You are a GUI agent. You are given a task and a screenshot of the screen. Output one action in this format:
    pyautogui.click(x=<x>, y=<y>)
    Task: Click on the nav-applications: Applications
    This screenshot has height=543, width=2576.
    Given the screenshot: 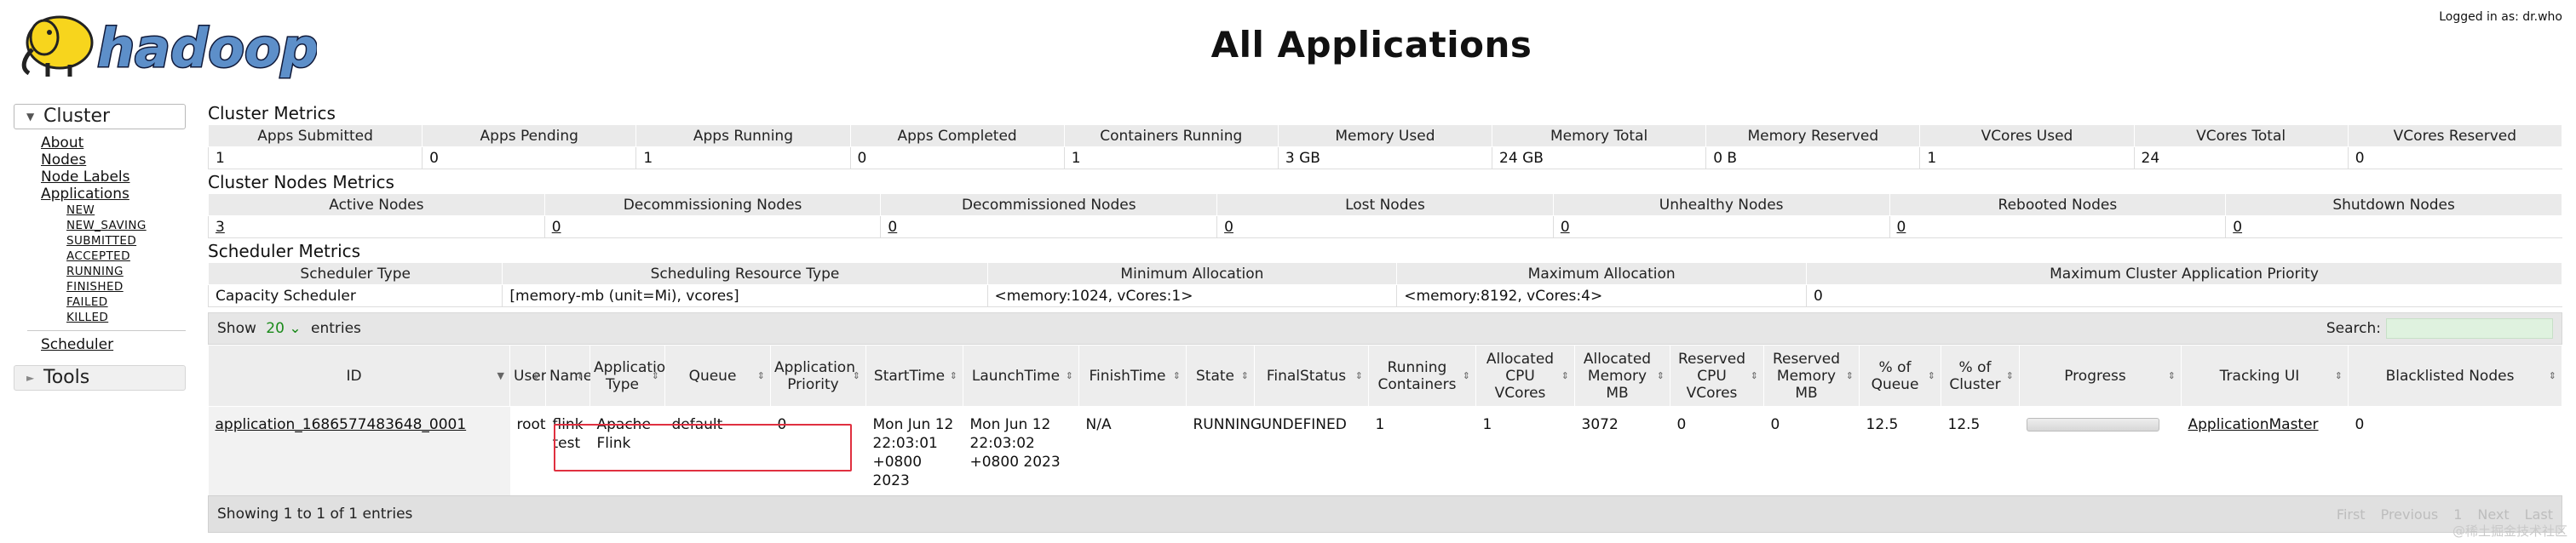 What is the action you would take?
    pyautogui.click(x=114, y=194)
    